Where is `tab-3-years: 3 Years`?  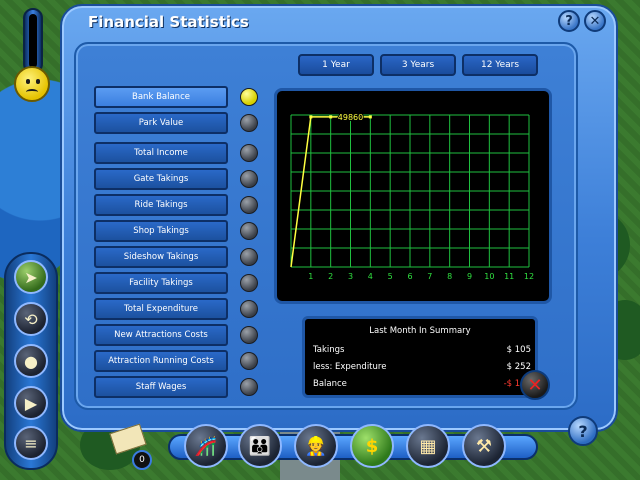 tab-3-years: 3 Years is located at coordinates (418, 65).